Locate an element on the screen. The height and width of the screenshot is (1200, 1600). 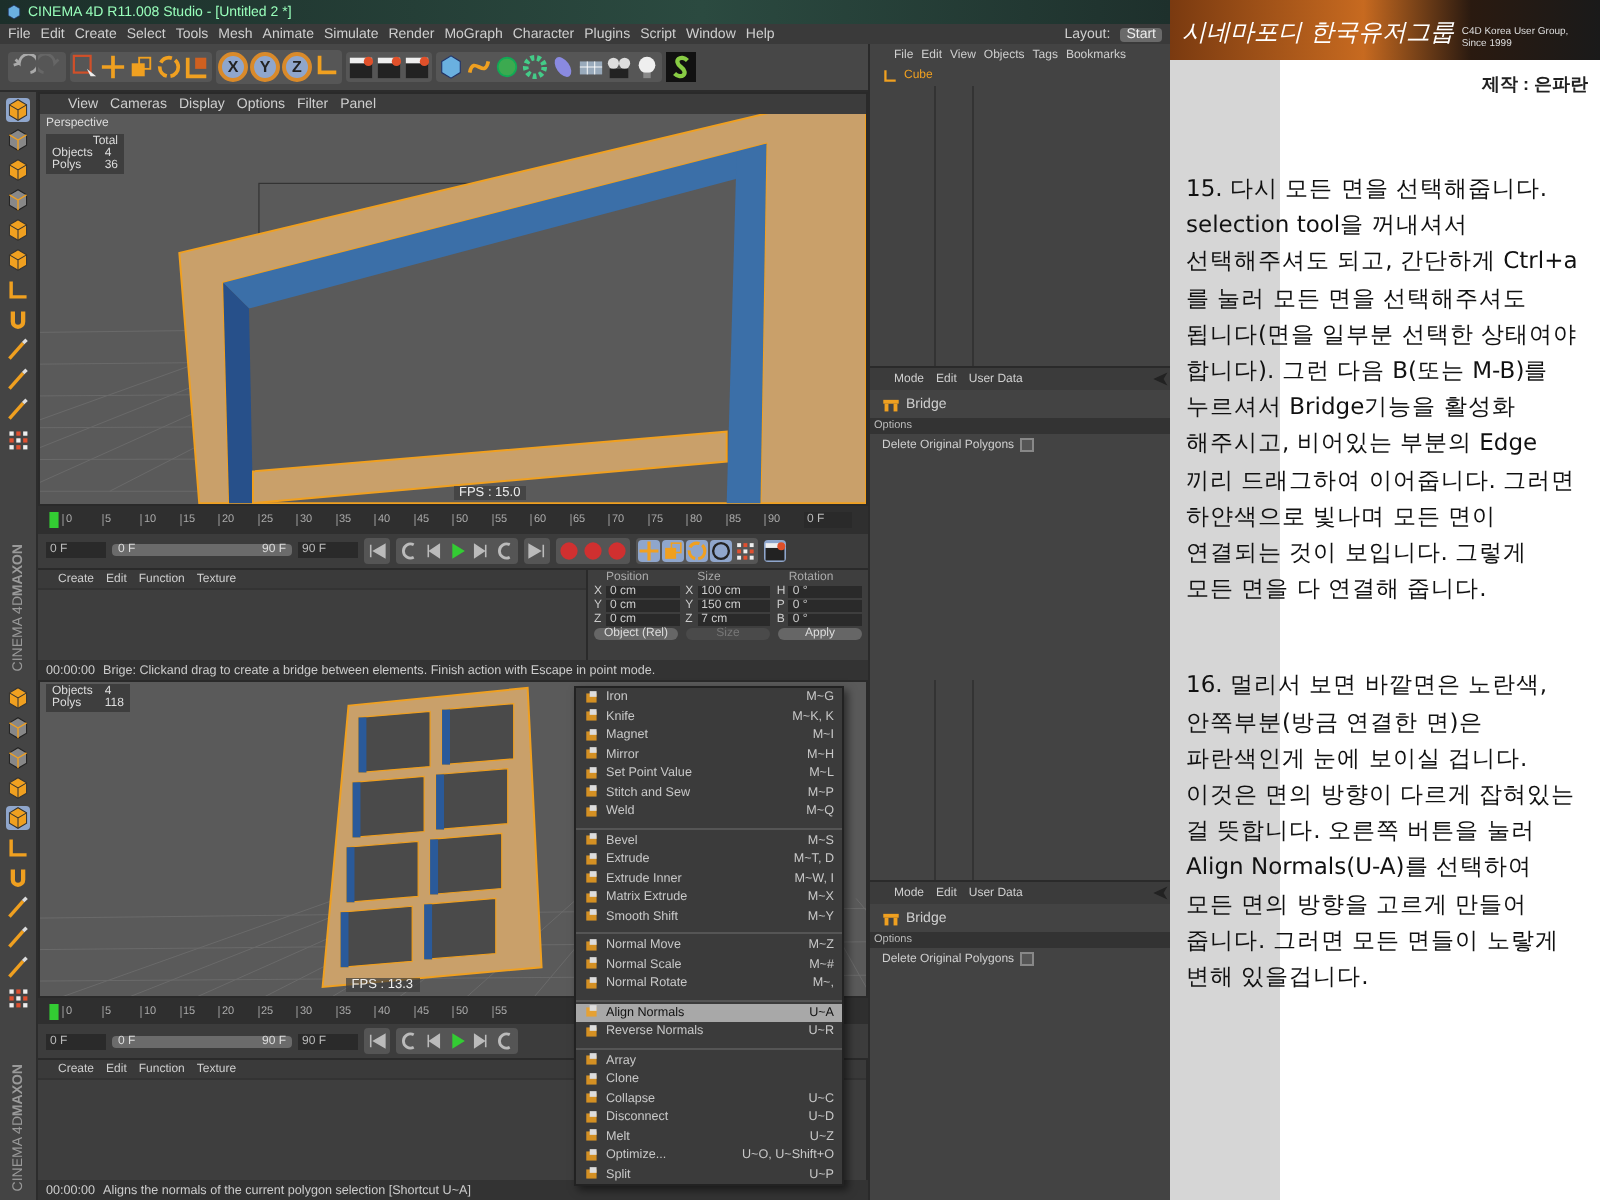
camera-icon is located at coordinates (619, 67).